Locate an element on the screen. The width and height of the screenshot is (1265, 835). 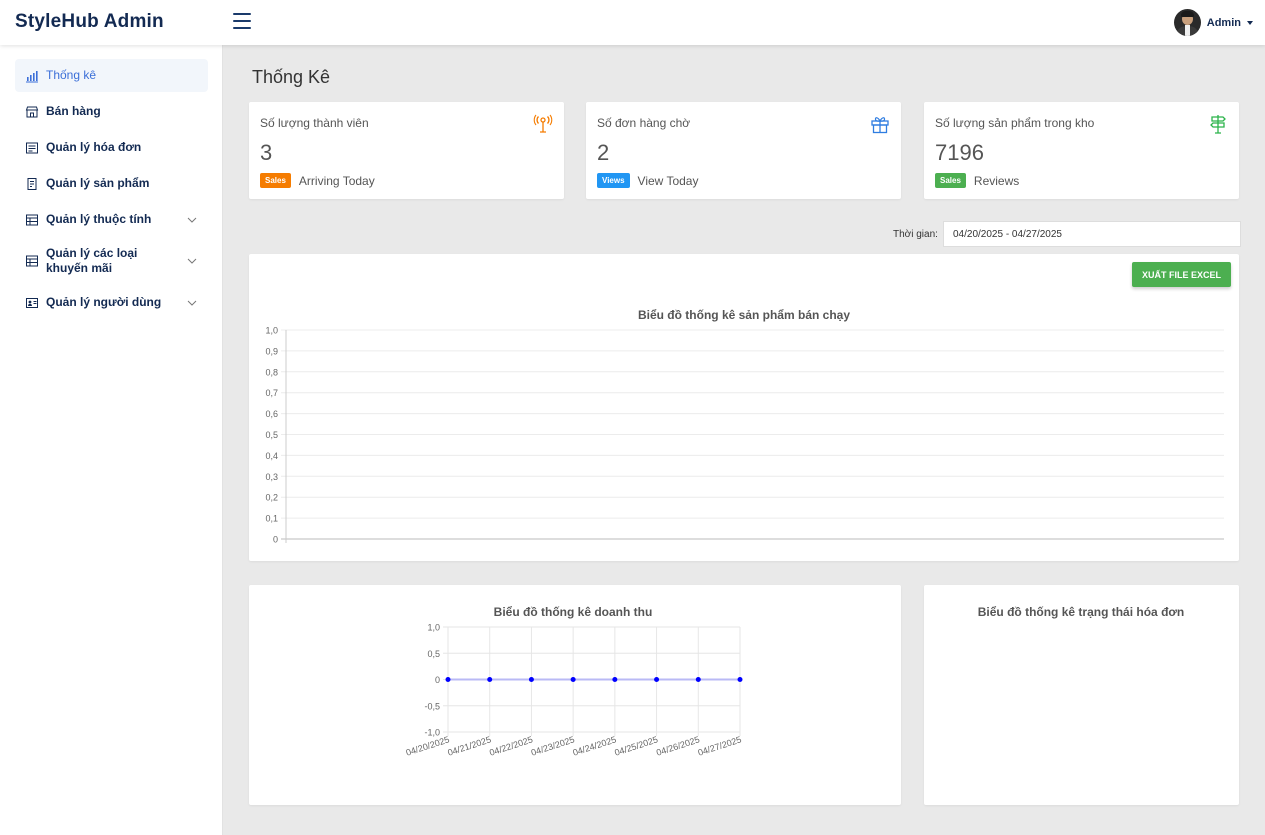
stat-value: 7196 is located at coordinates (959, 152).